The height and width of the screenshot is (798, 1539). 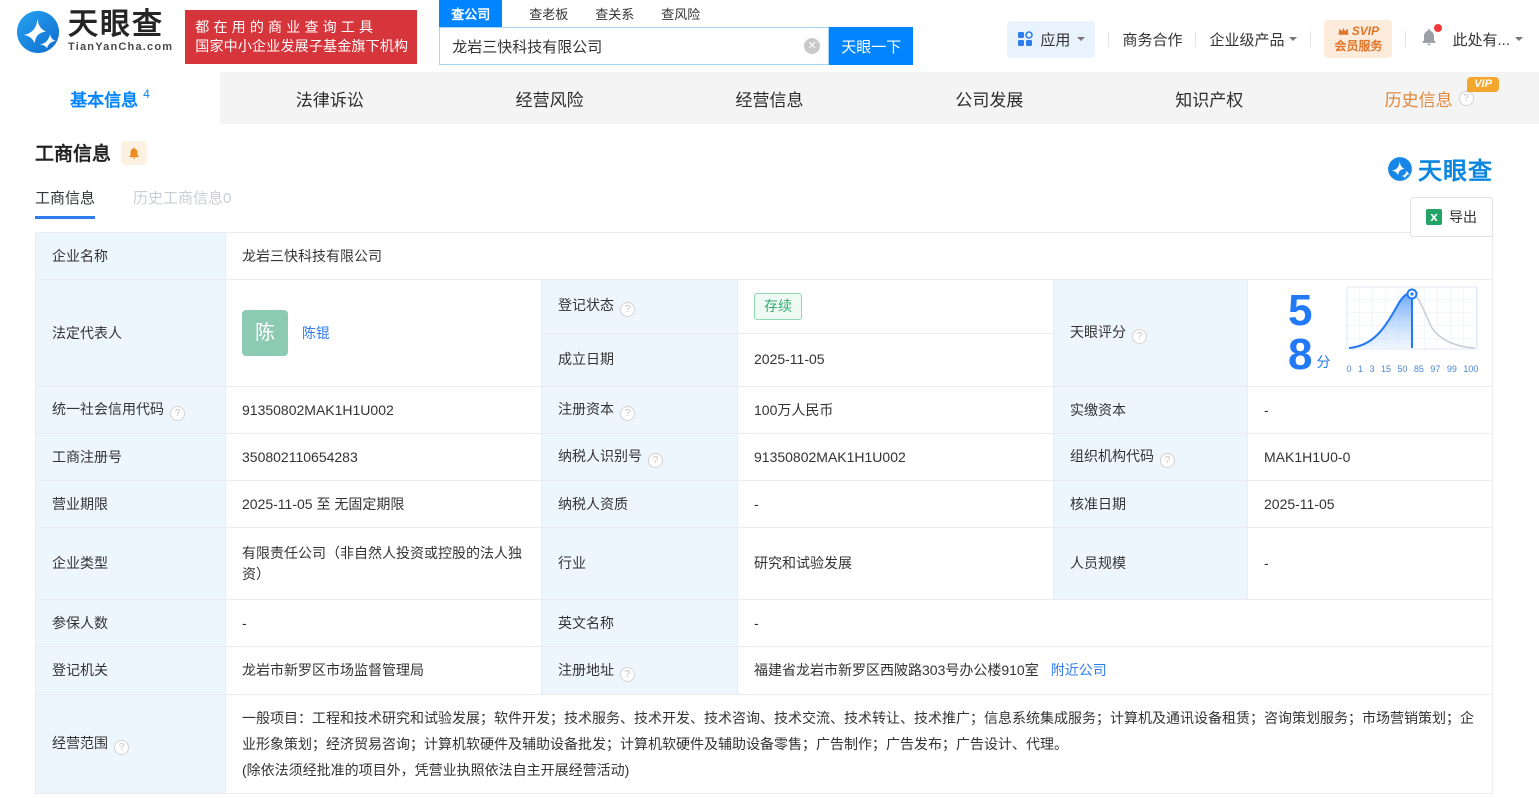 I want to click on watermark-logo: 天眼查, so click(x=1440, y=168).